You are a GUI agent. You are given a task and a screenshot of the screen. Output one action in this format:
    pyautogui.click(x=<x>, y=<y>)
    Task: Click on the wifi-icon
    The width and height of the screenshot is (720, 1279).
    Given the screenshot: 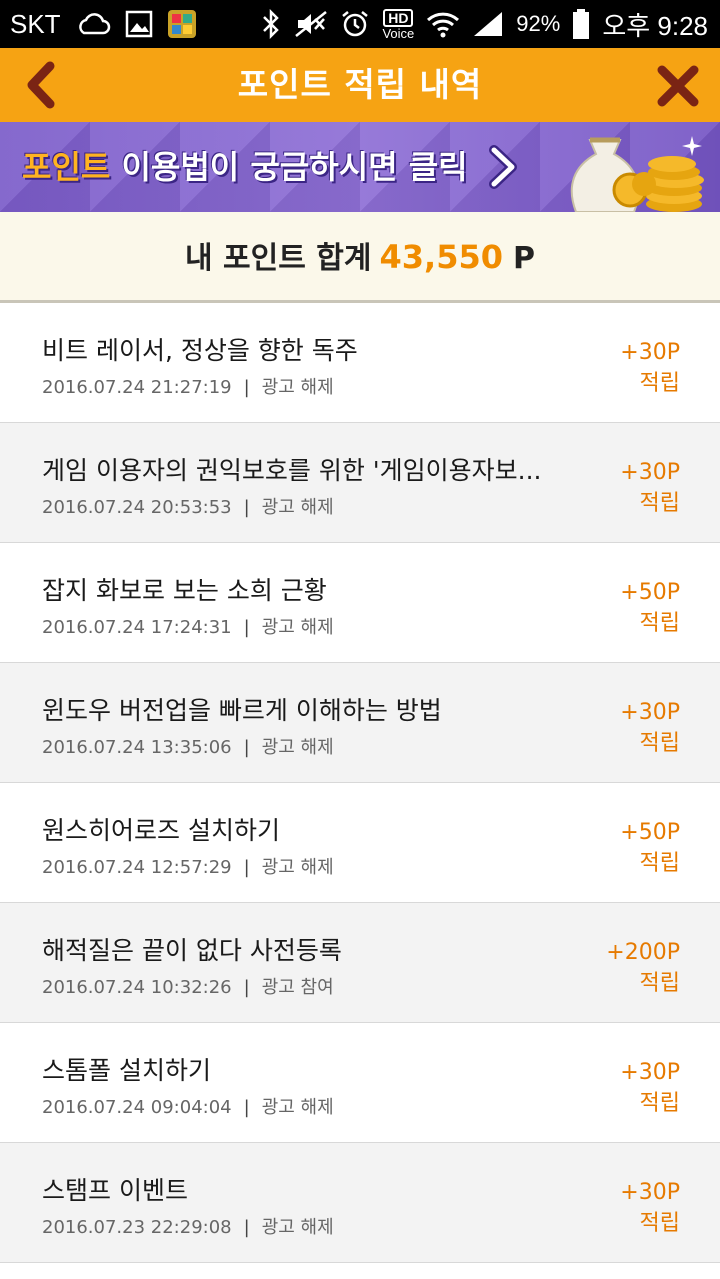 What is the action you would take?
    pyautogui.click(x=443, y=24)
    